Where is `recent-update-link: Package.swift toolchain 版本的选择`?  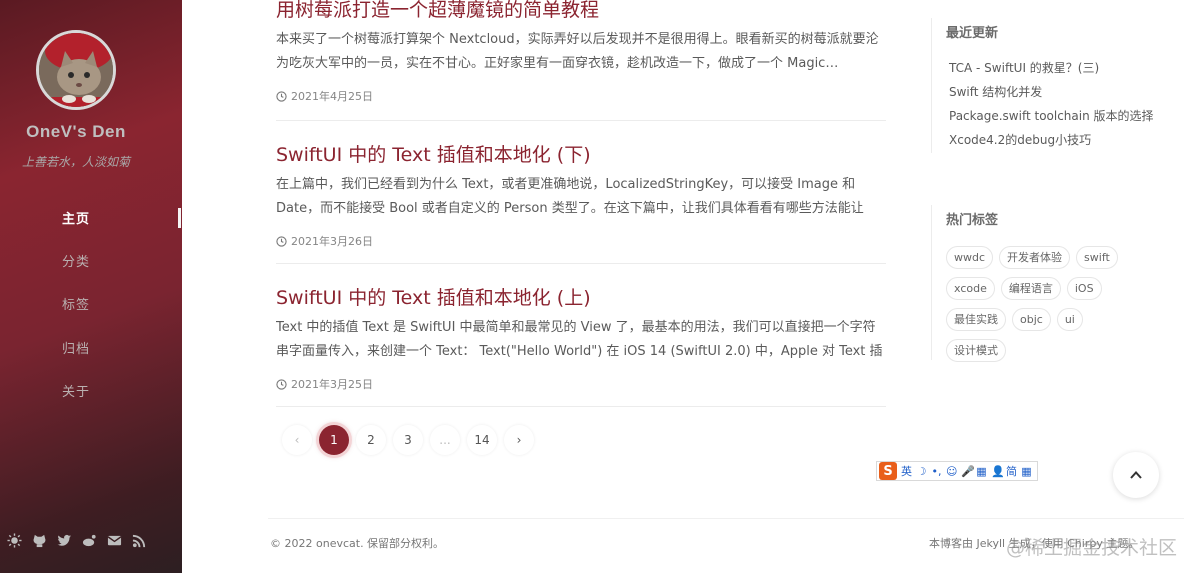
recent-update-link: Package.swift toolchain 版本的选择 is located at coordinates (1050, 116).